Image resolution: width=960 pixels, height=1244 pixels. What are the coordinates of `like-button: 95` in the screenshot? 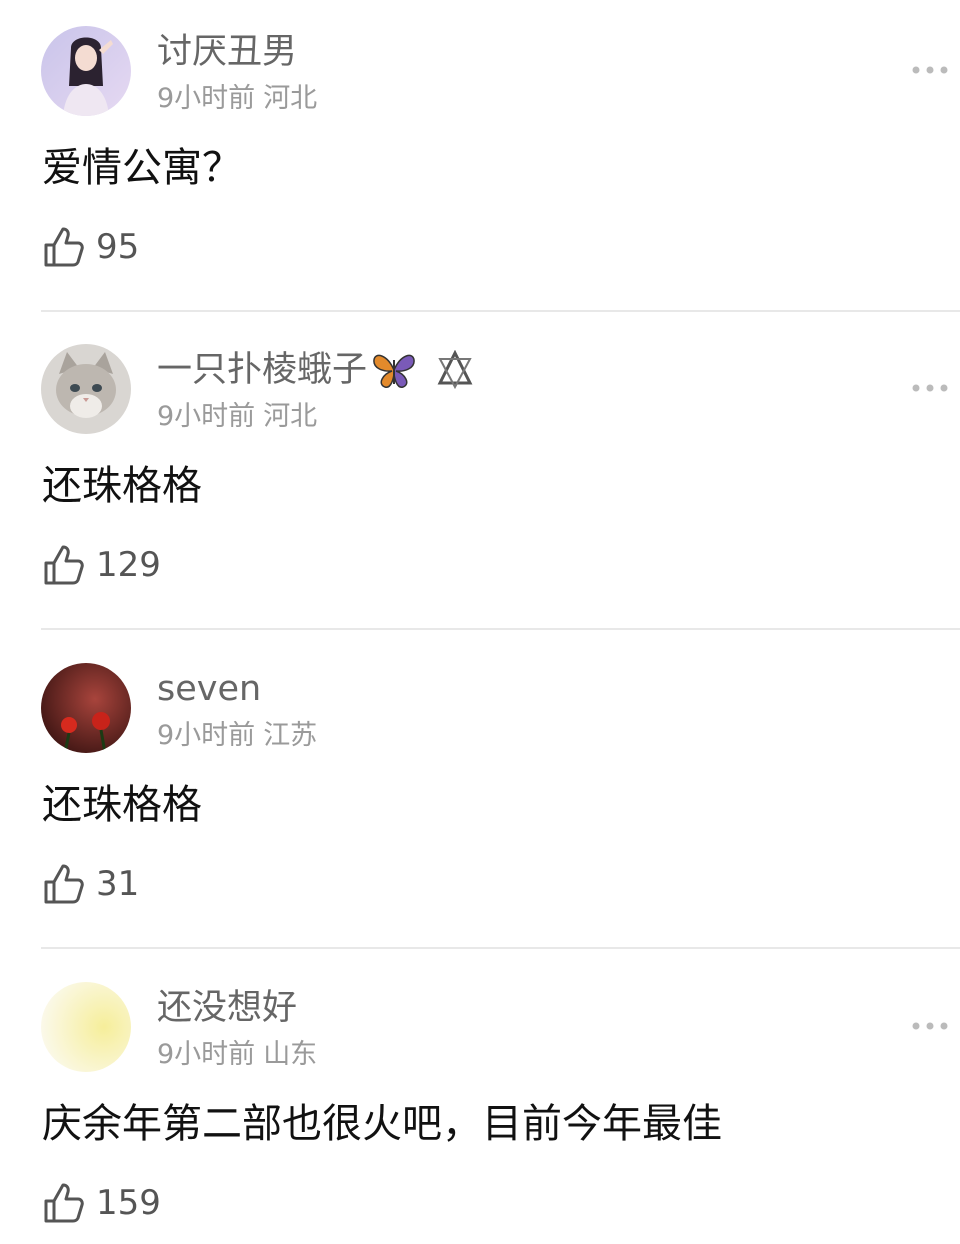 It's located at (90, 247).